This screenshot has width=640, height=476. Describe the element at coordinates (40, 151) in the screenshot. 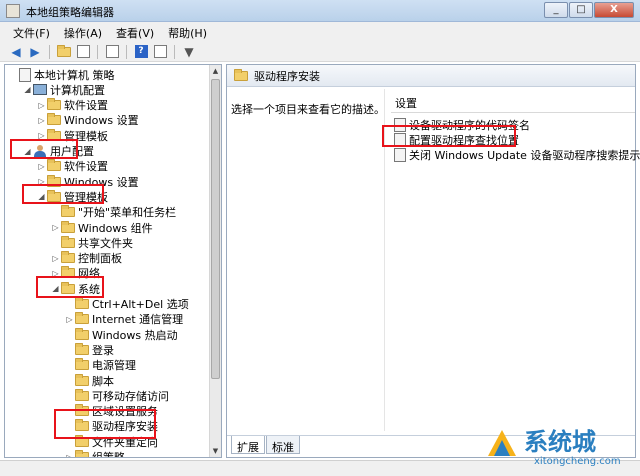

I see `user-icon` at that location.